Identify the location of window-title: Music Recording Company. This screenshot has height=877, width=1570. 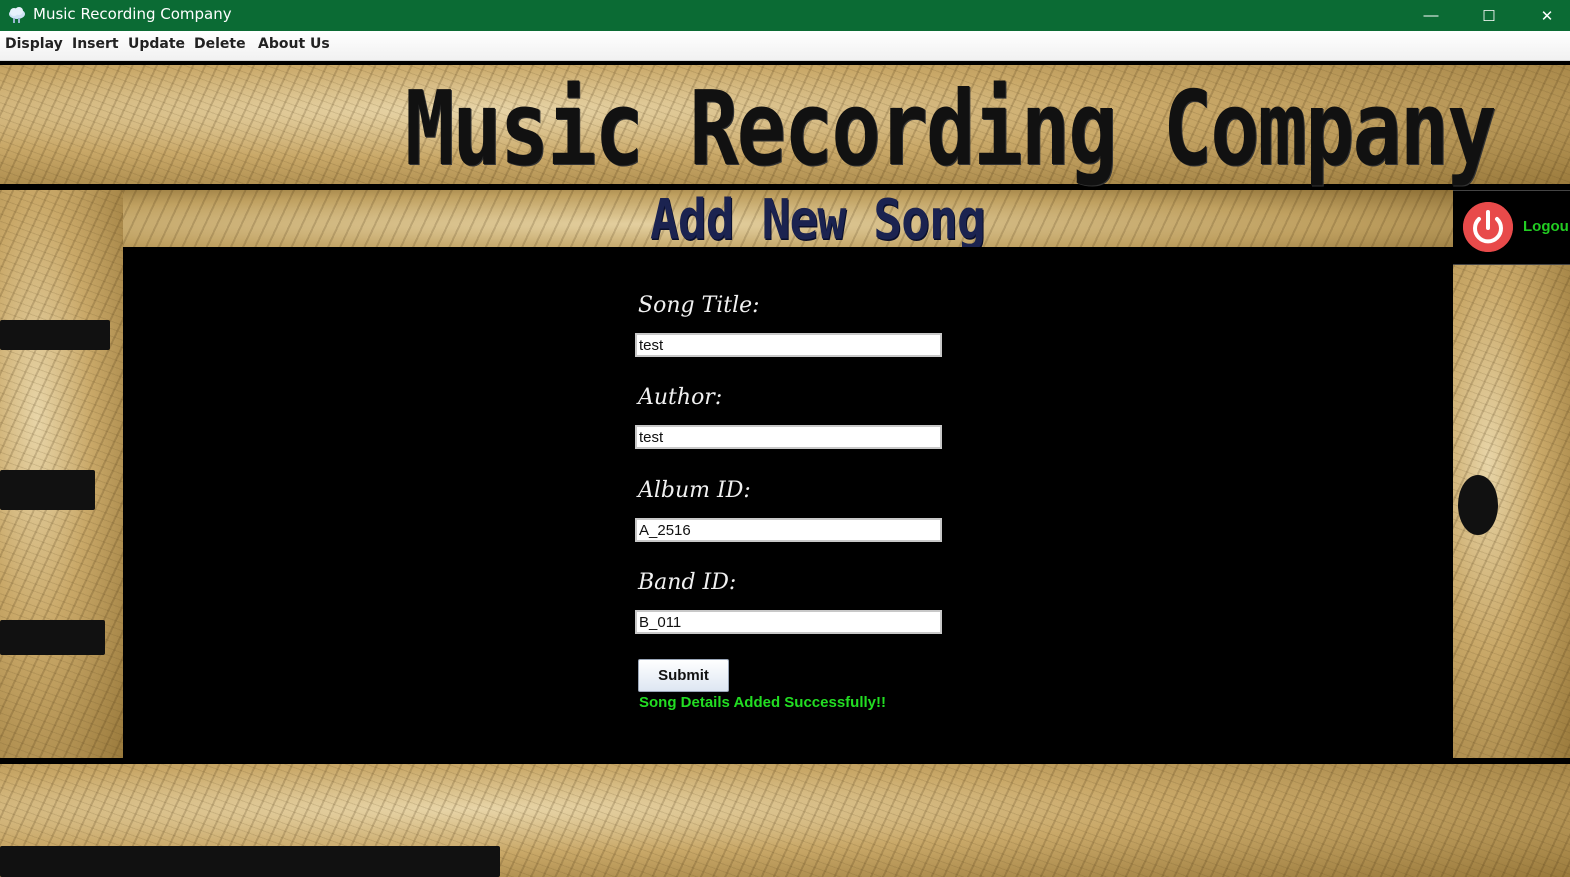
(132, 14).